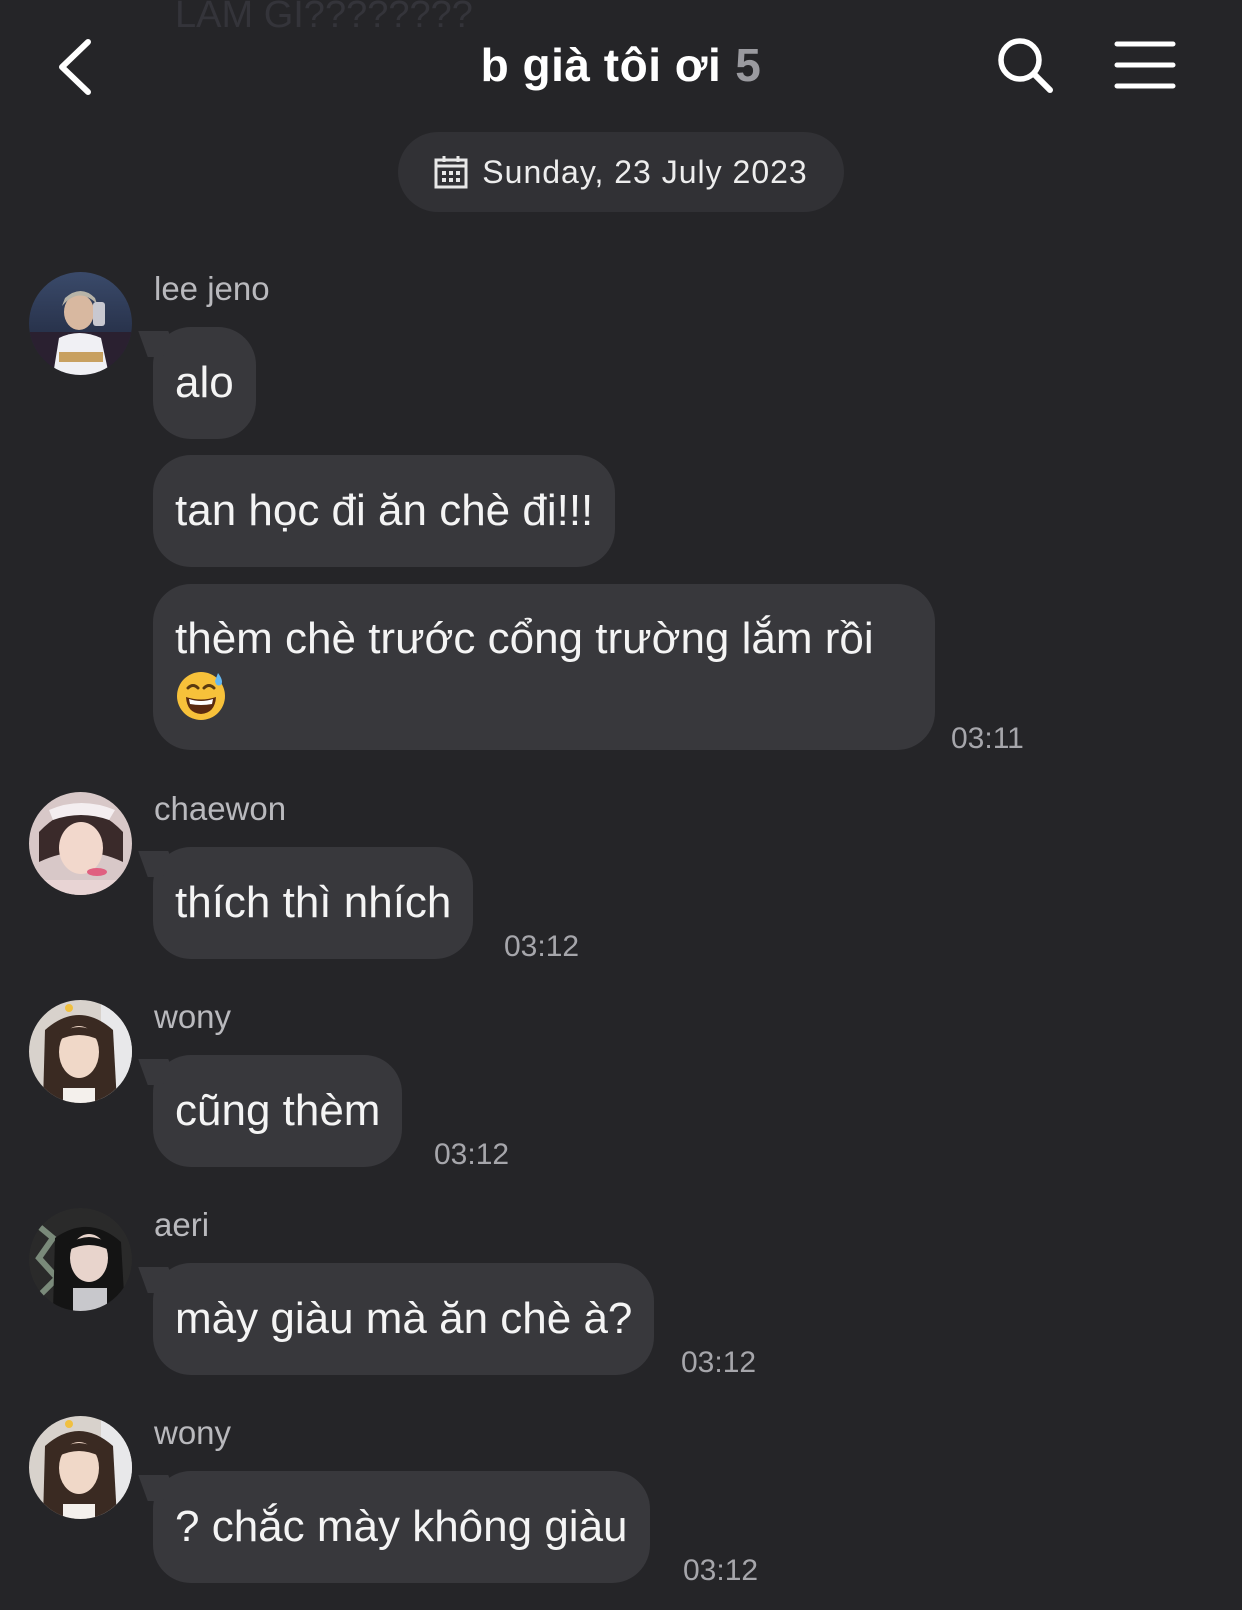  I want to click on calendar-icon, so click(451, 172).